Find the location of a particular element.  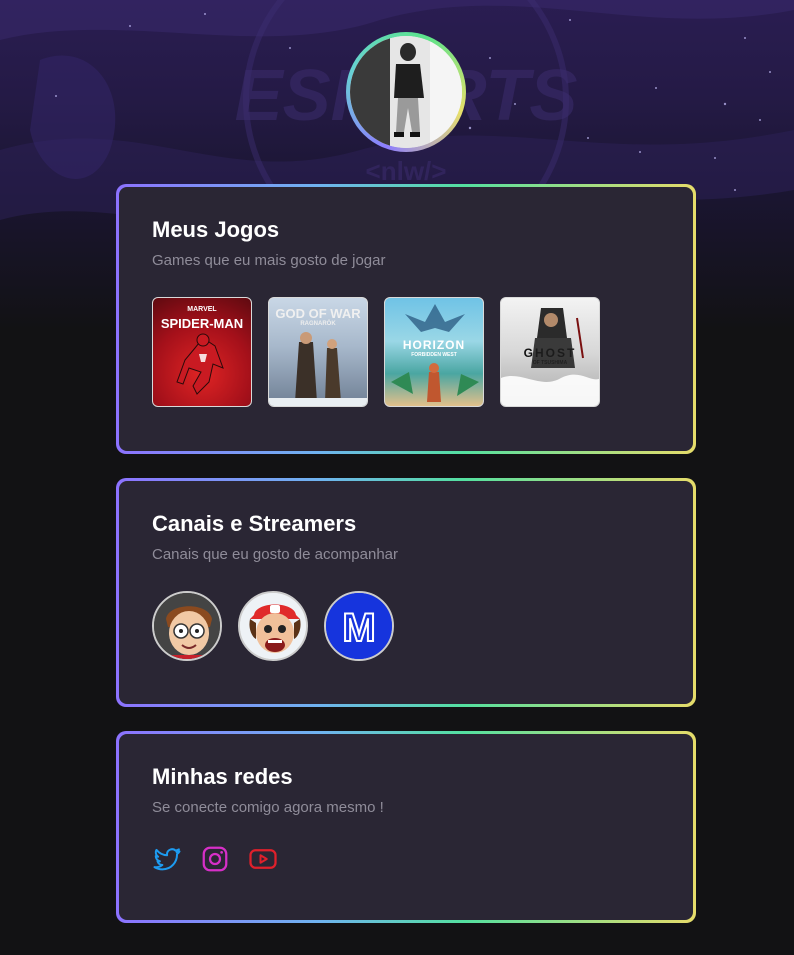

game-horizon: HORIZON FORBIDDEN WEST is located at coordinates (434, 352).